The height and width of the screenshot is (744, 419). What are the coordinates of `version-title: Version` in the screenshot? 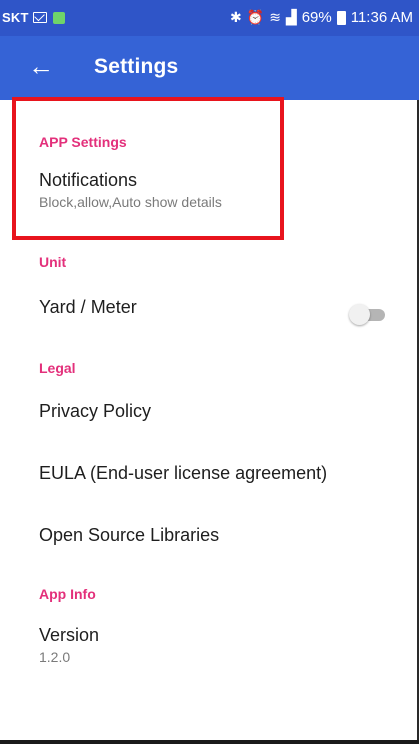 It's located at (69, 635).